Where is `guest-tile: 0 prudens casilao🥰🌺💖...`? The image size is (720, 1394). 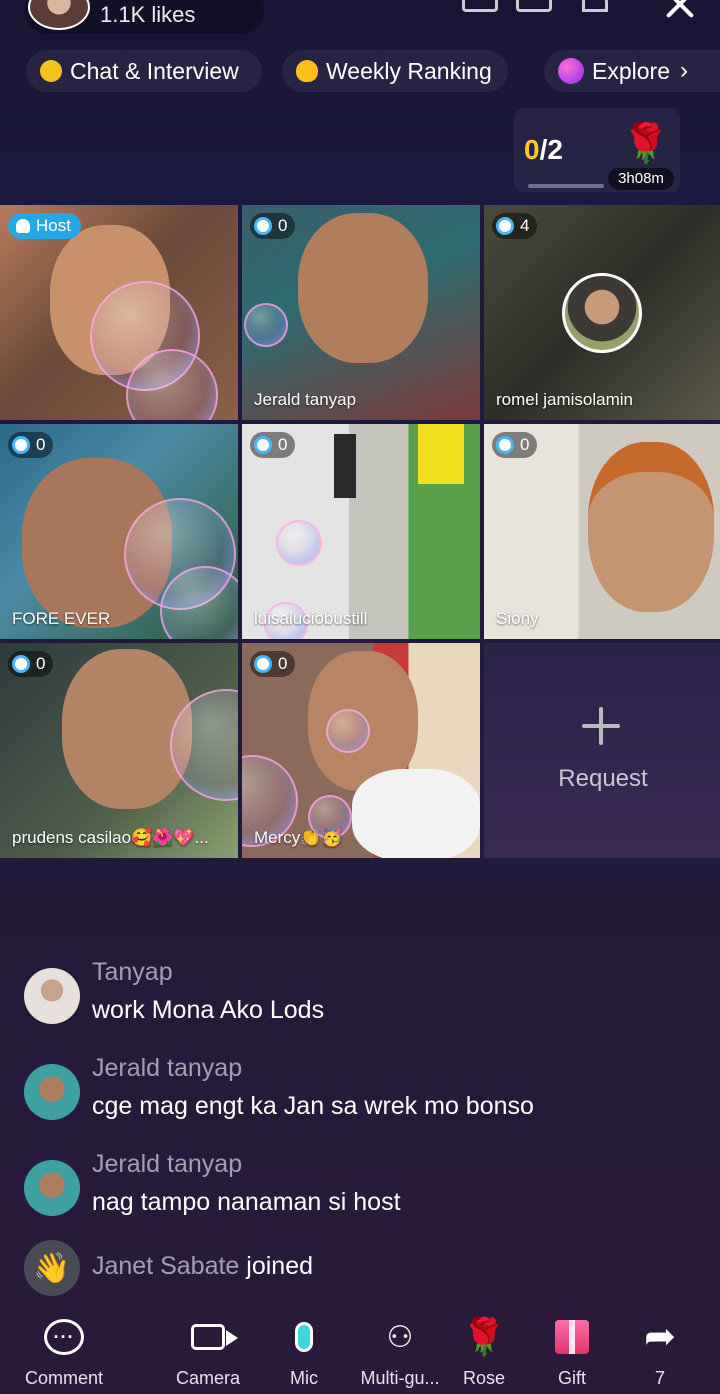 guest-tile: 0 prudens casilao🥰🌺💖... is located at coordinates (119, 750).